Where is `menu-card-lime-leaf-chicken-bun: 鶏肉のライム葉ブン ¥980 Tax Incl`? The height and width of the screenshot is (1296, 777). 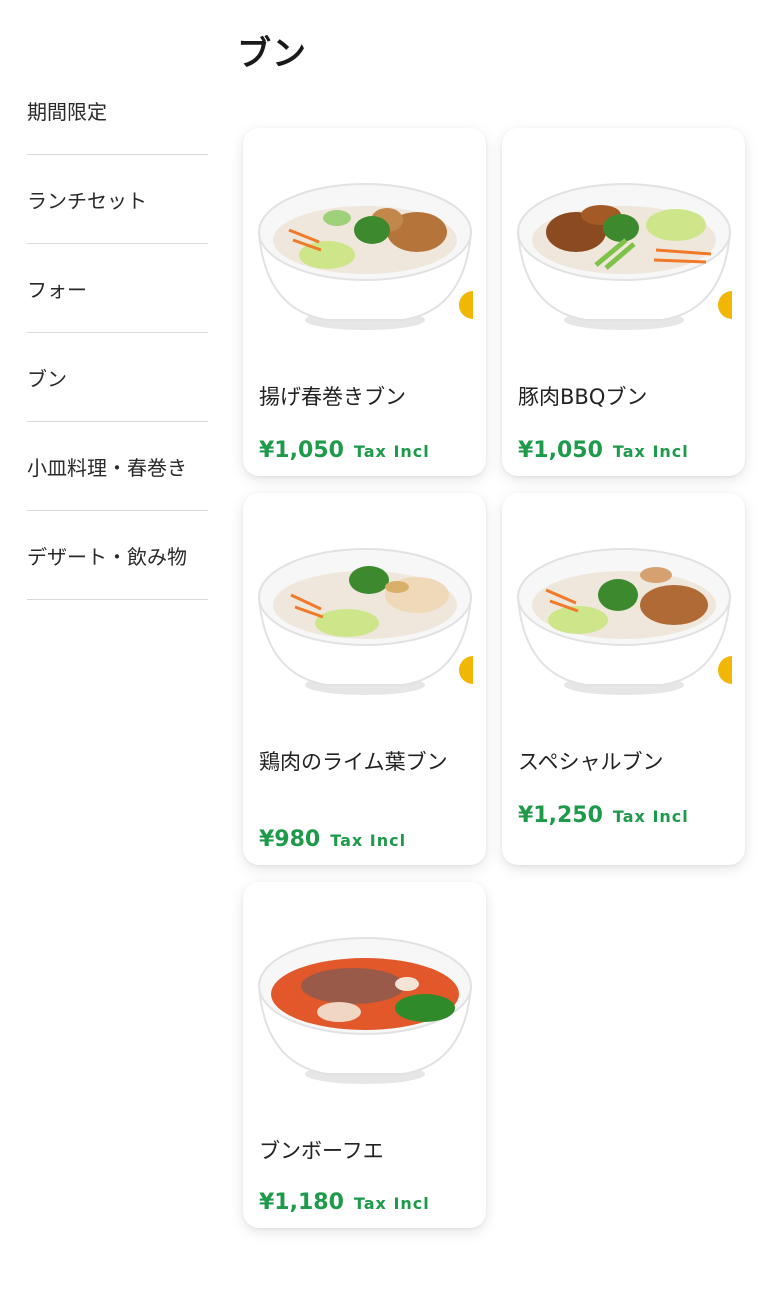
menu-card-lime-leaf-chicken-bun: 鶏肉のライム葉ブン ¥980 Tax Incl is located at coordinates (364, 679).